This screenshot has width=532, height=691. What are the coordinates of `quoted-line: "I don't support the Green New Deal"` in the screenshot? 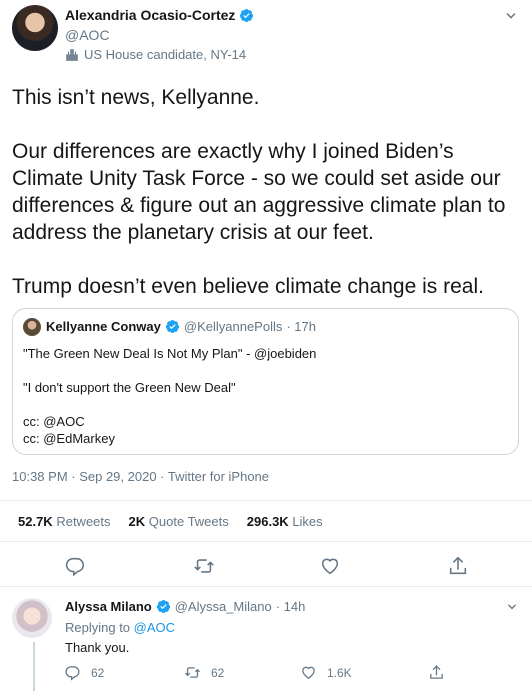 It's located at (129, 387).